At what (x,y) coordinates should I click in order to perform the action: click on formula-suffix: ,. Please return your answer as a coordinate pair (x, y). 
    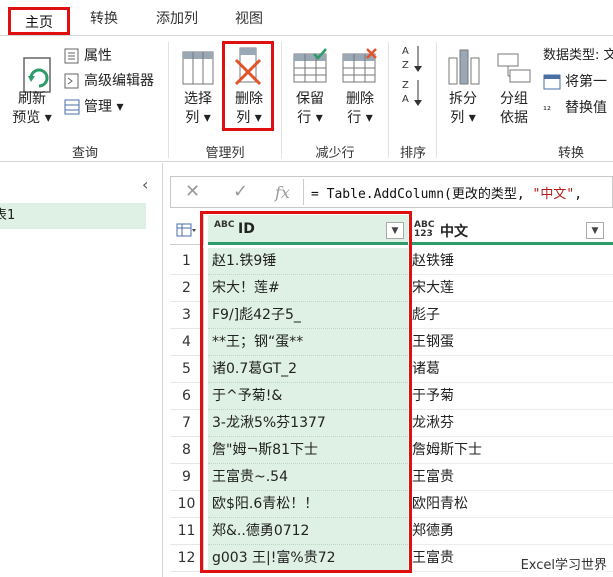
    Looking at the image, I should click on (578, 194).